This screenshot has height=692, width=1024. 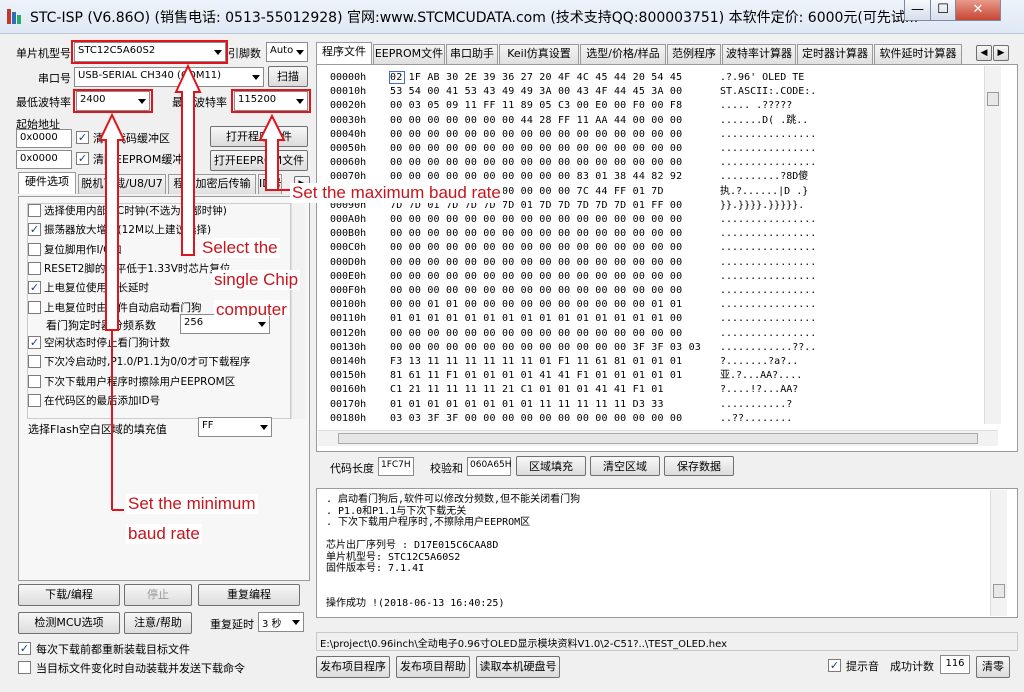 I want to click on select-chip-annotation-line2: single Chip, so click(x=256, y=280).